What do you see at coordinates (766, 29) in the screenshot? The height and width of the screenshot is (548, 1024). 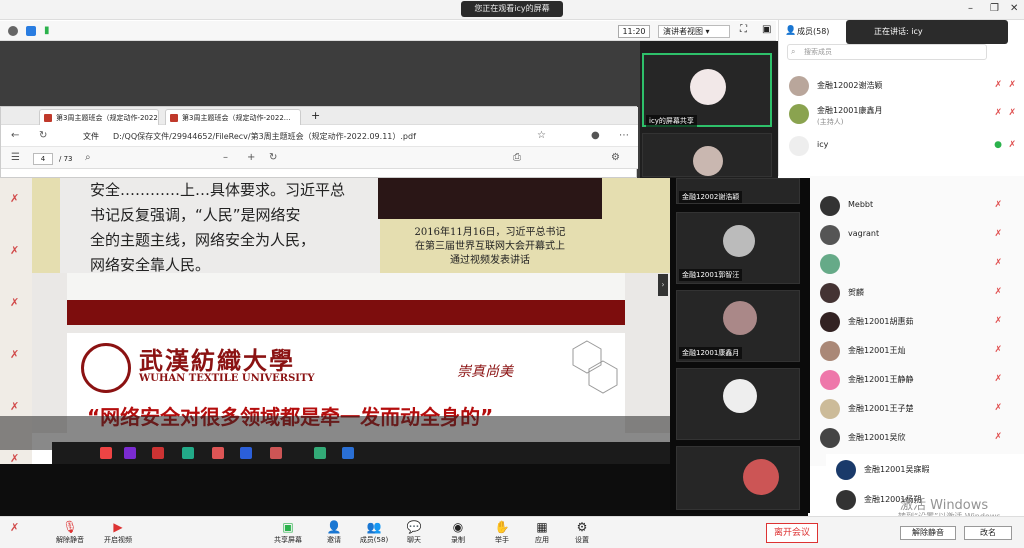 I see `layout-icon: ▣` at bounding box center [766, 29].